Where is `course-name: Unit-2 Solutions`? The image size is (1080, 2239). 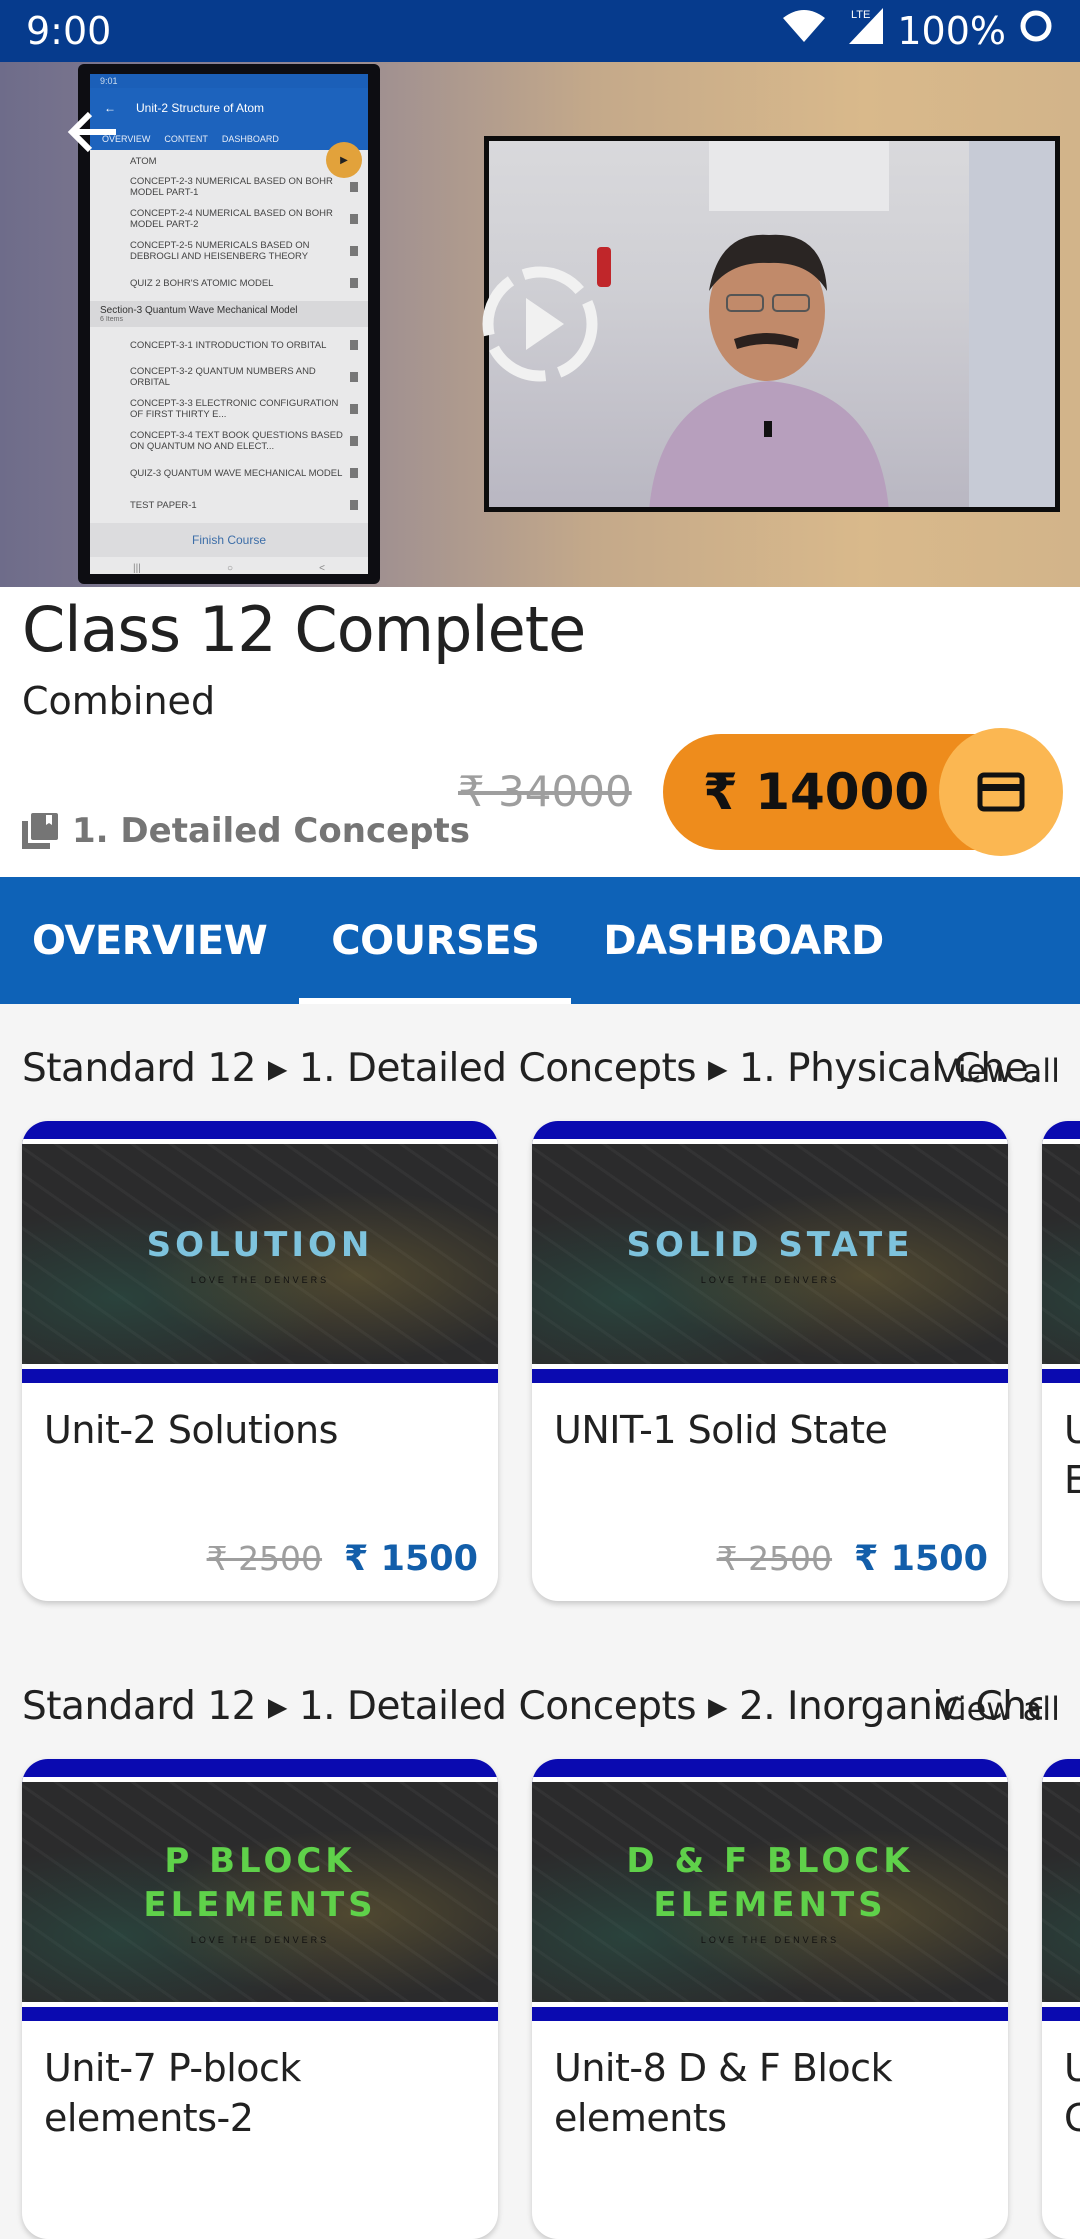 course-name: Unit-2 Solutions is located at coordinates (191, 1430).